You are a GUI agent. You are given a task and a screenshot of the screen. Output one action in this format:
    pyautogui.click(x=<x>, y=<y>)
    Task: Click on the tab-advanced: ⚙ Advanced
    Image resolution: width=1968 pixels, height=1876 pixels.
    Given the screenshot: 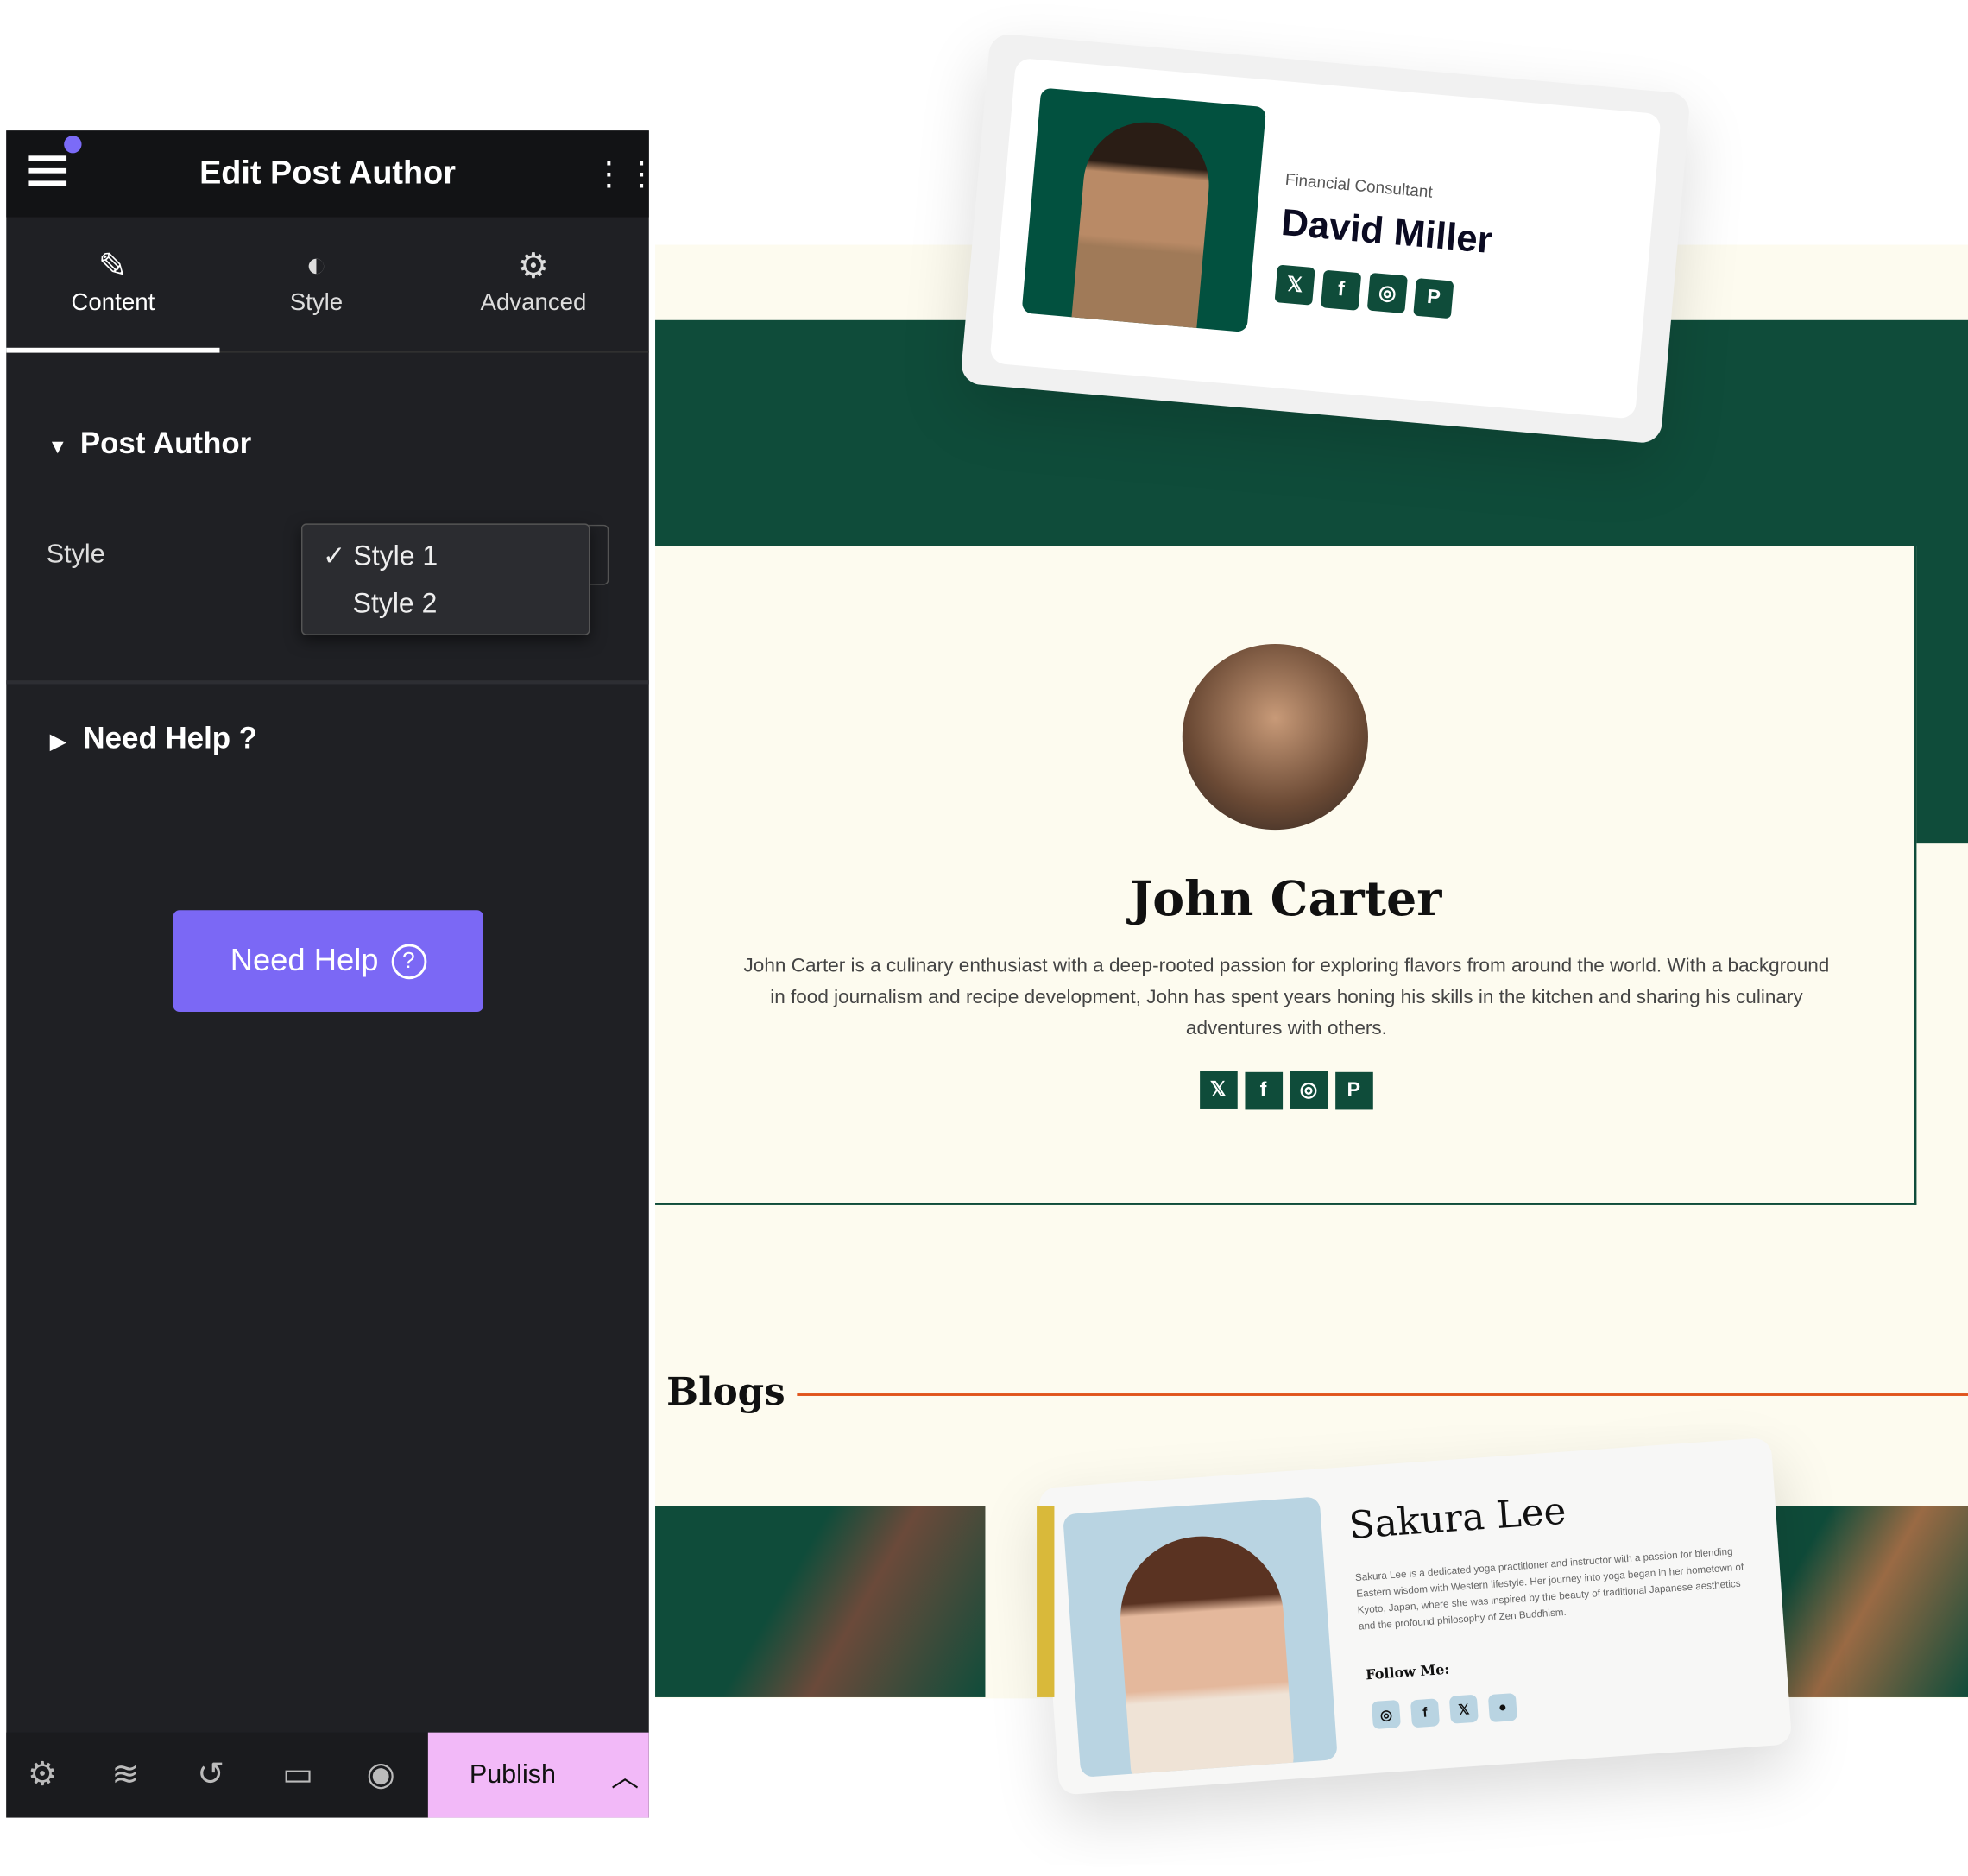 What is the action you would take?
    pyautogui.click(x=533, y=285)
    